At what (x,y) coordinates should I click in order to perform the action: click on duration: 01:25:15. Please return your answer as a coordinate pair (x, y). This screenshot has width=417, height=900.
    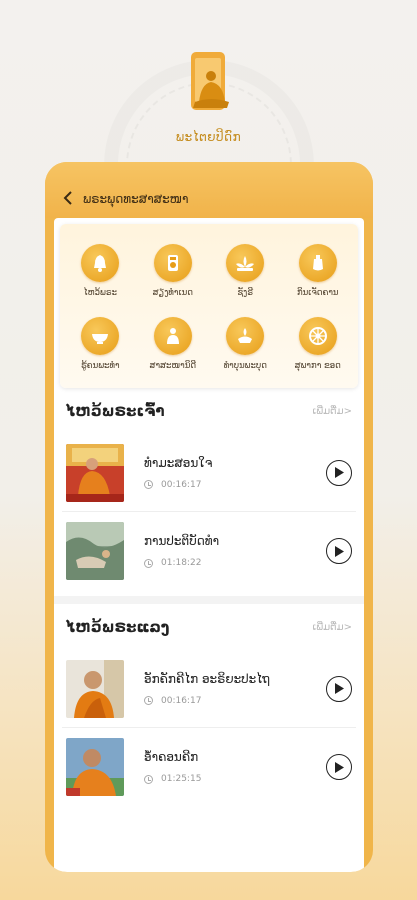
    Looking at the image, I should click on (235, 779).